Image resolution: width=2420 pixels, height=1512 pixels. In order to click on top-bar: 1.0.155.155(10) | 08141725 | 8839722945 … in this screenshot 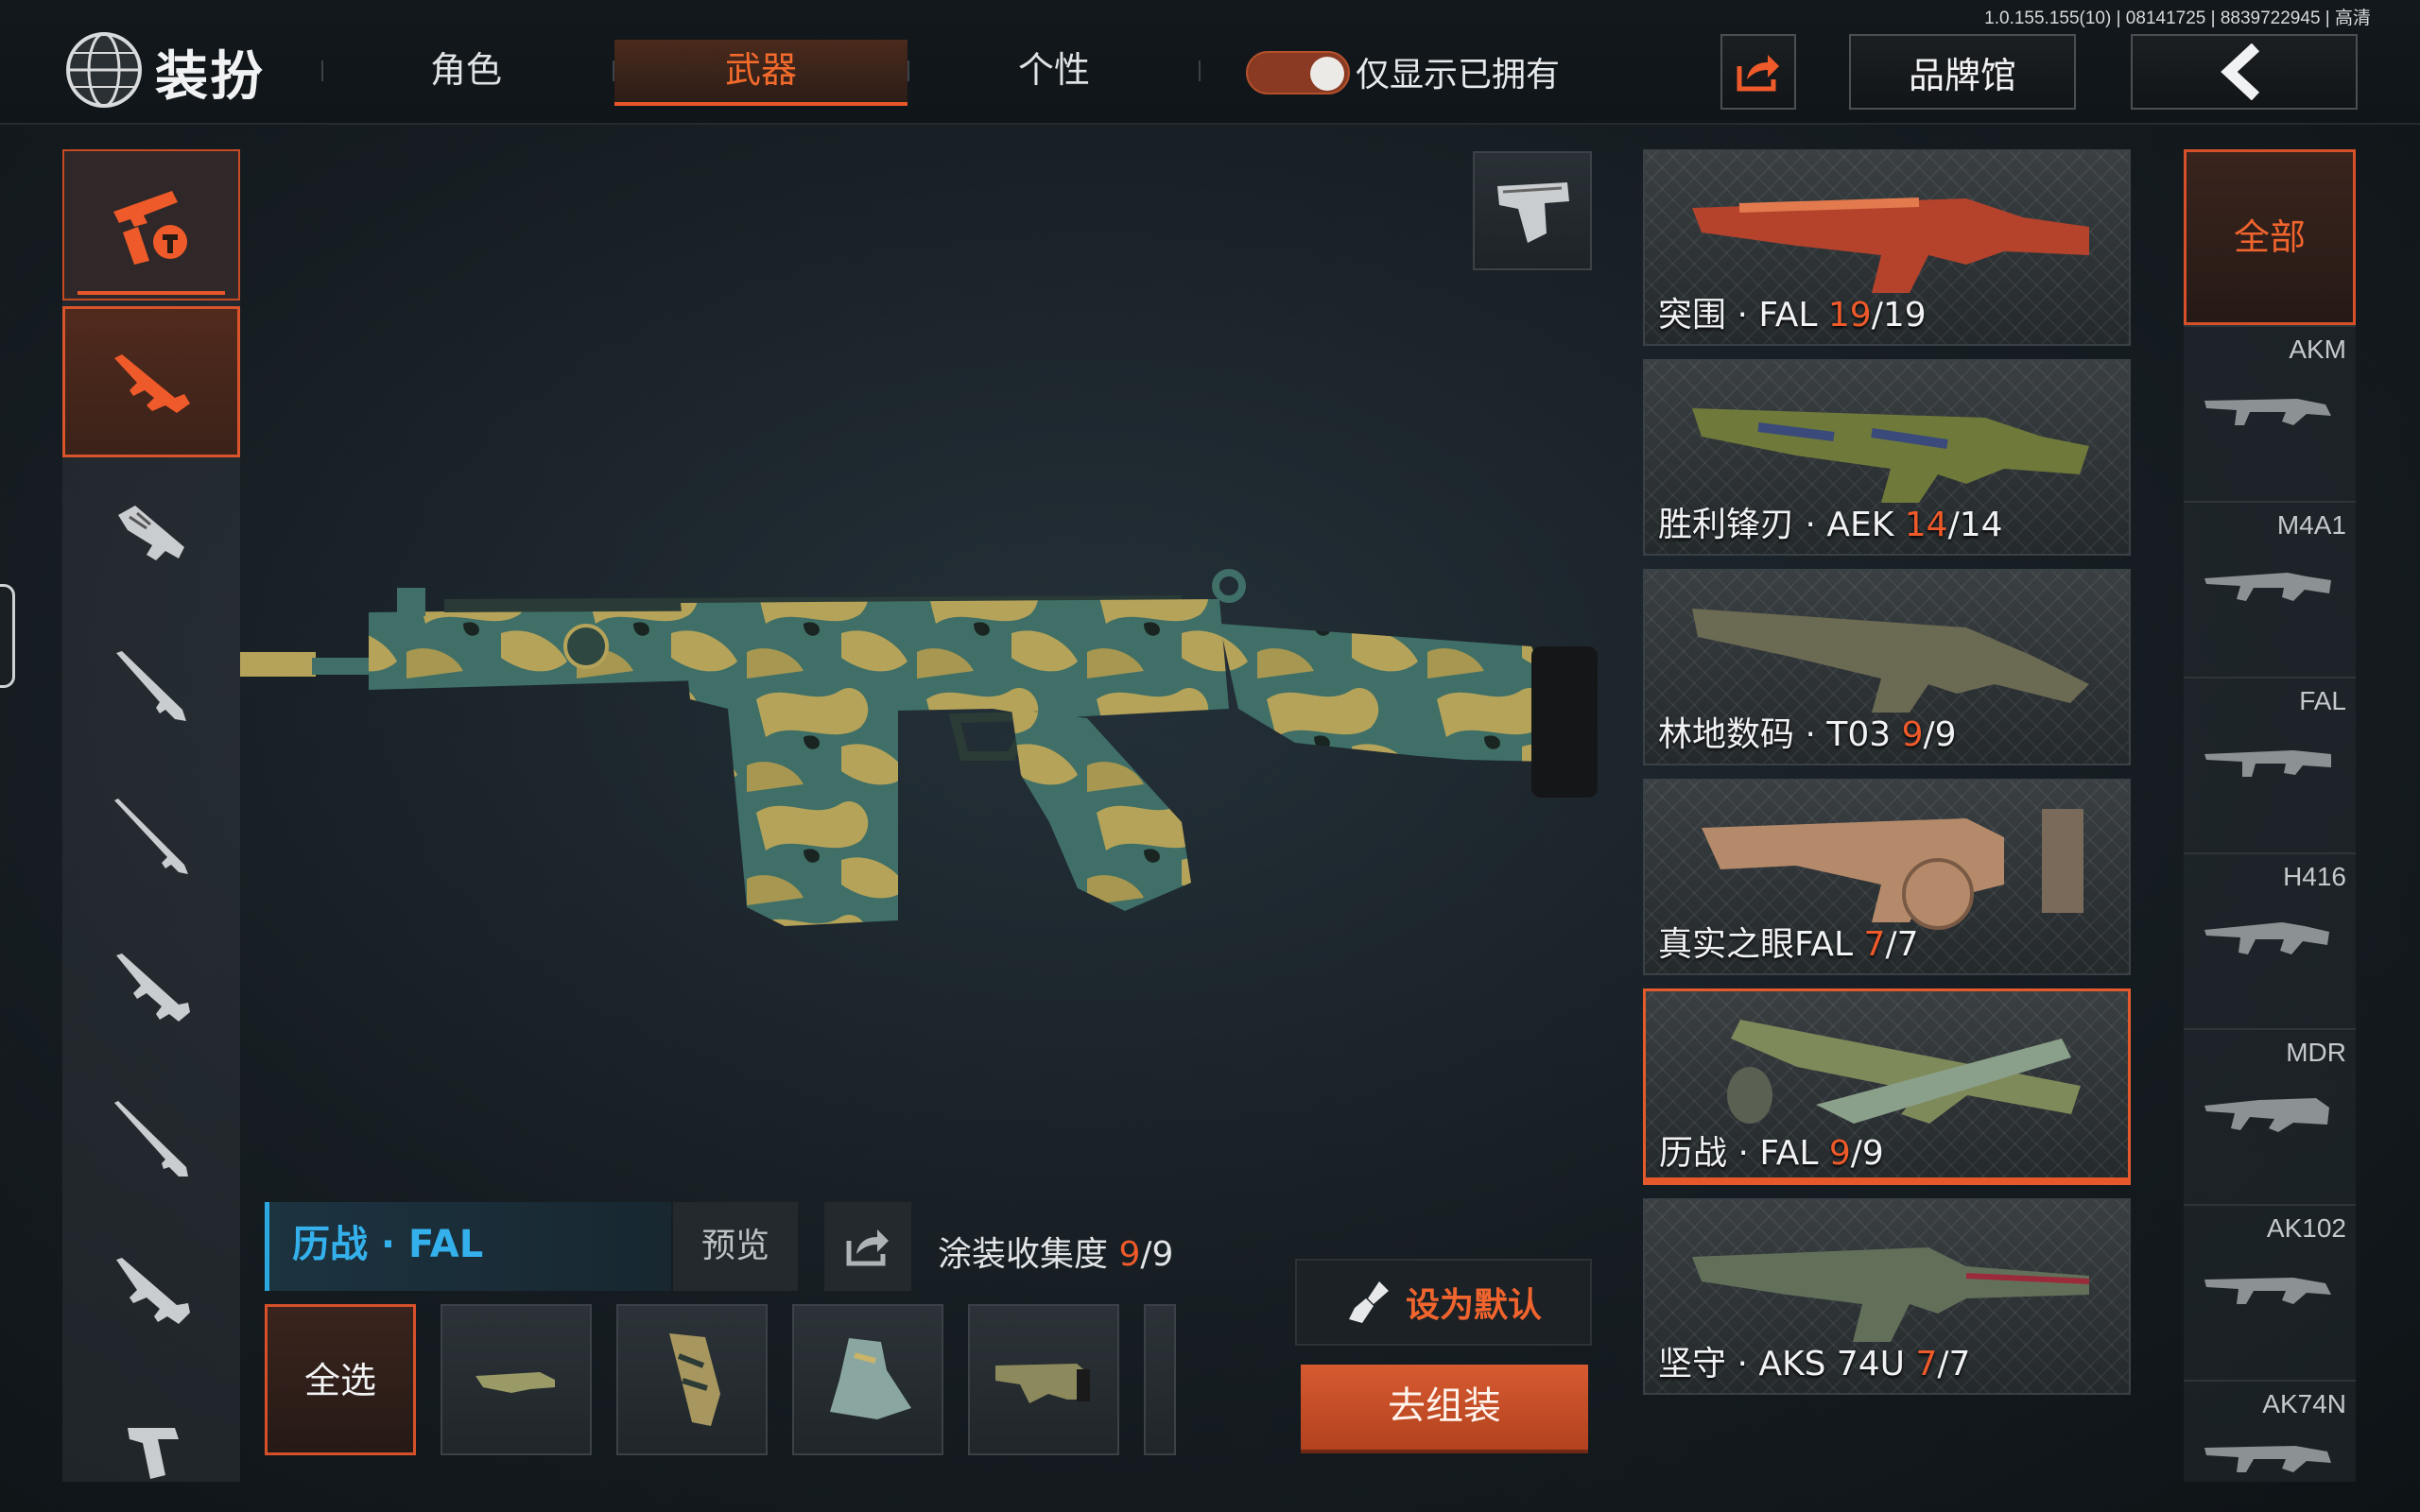, I will do `click(1210, 62)`.